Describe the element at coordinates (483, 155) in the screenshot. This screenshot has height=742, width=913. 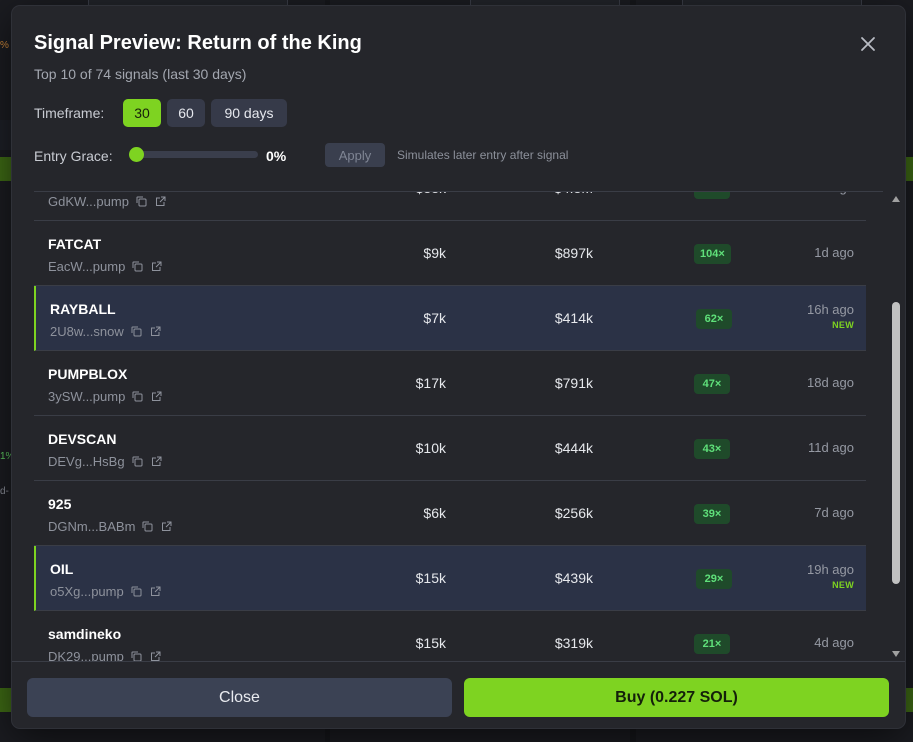
I see `entry-grace-hint: Simulates later entry after signal` at that location.